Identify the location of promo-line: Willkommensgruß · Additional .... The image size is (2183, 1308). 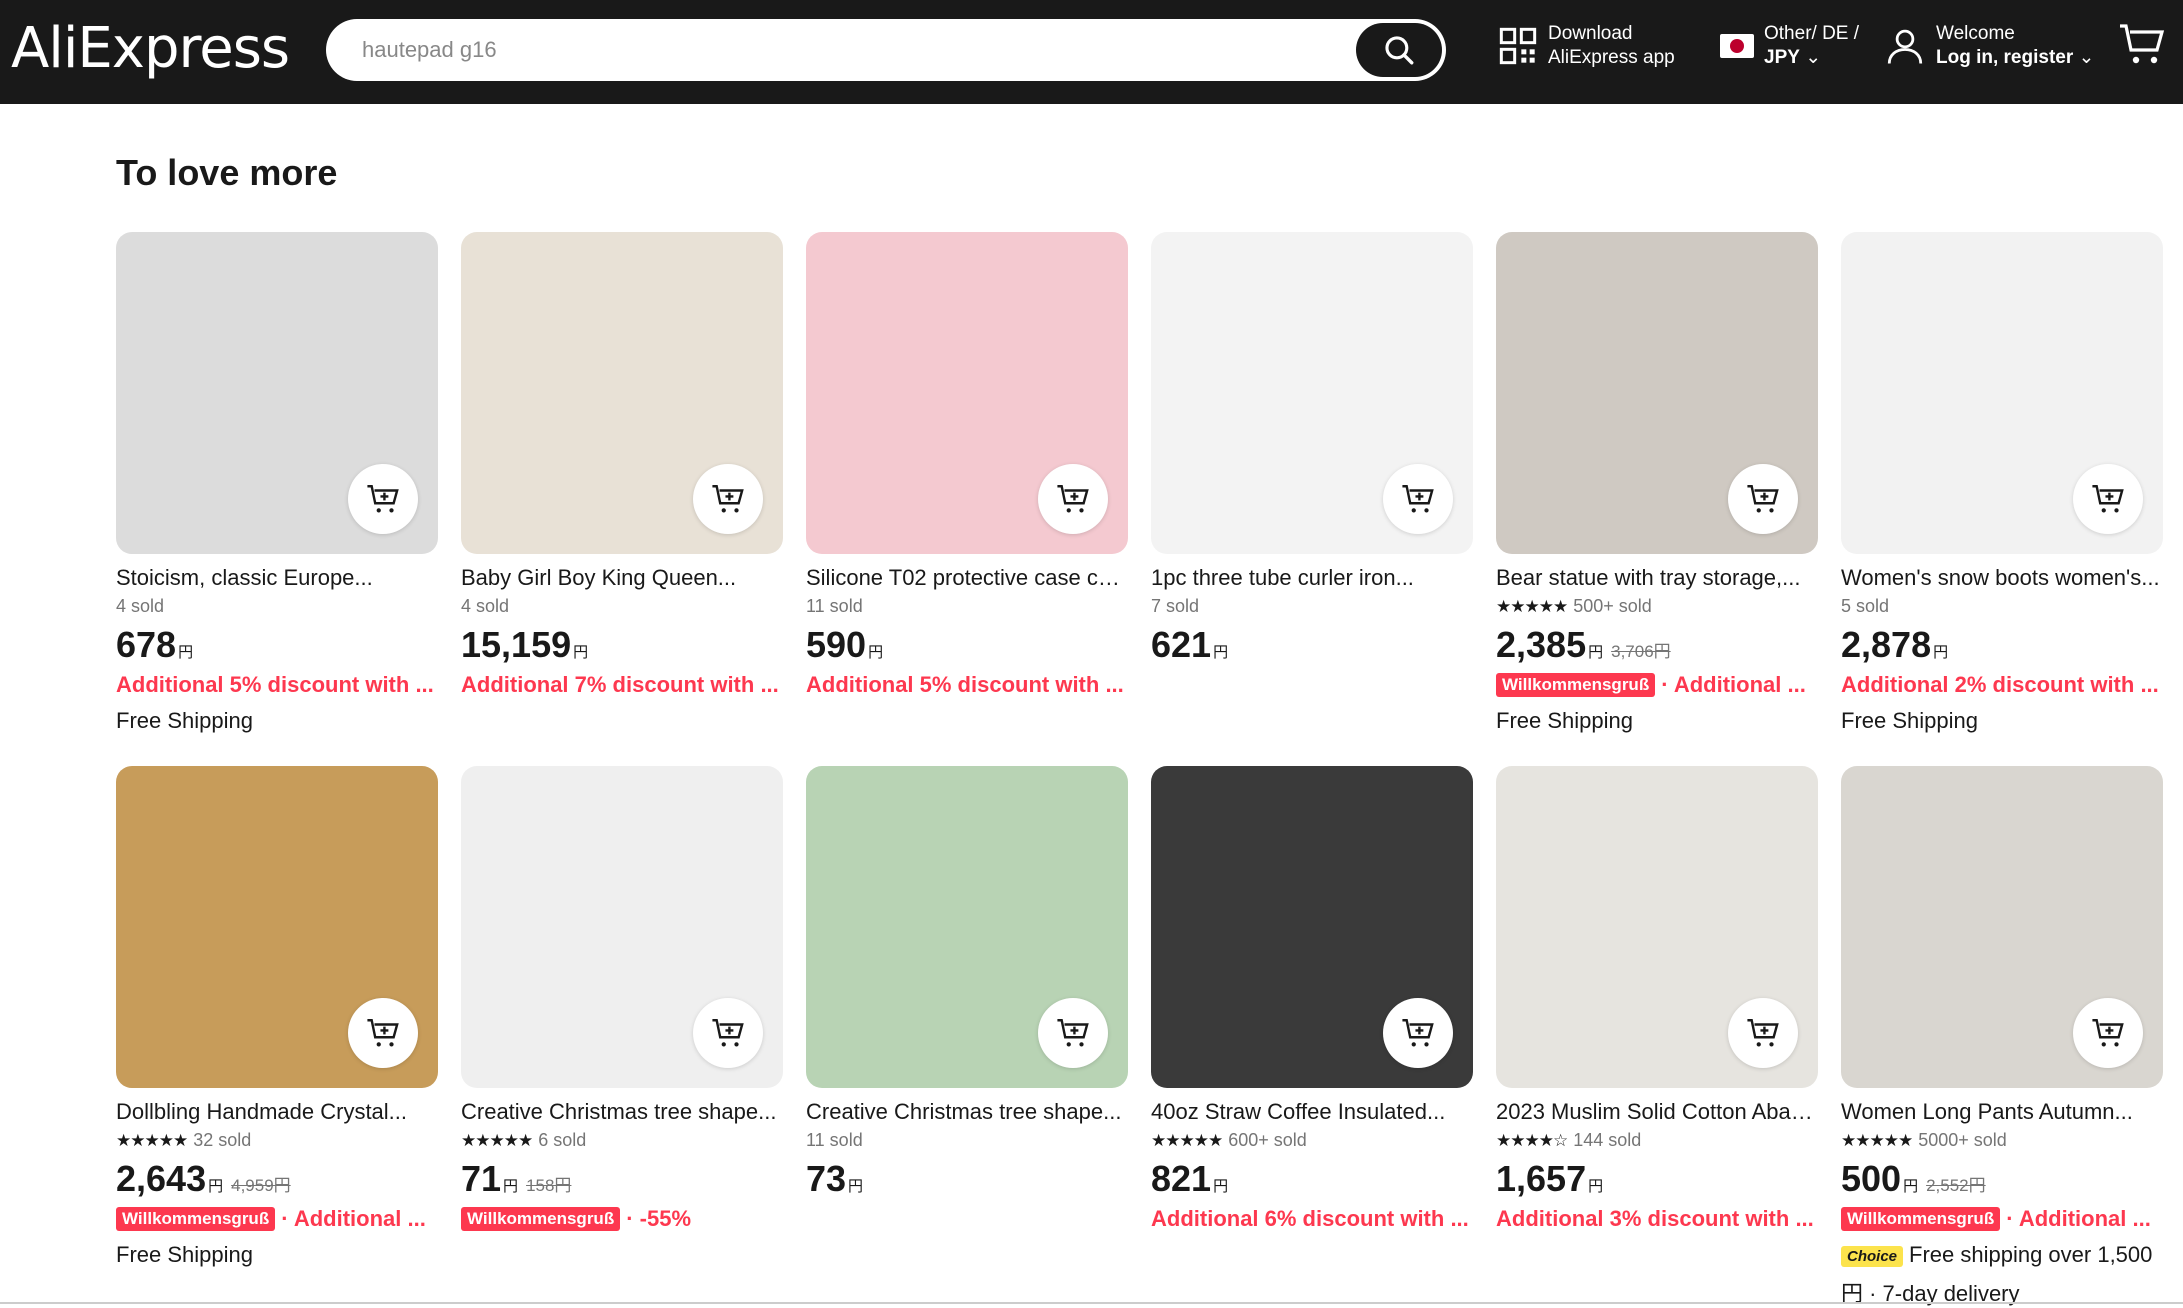
(2002, 1219).